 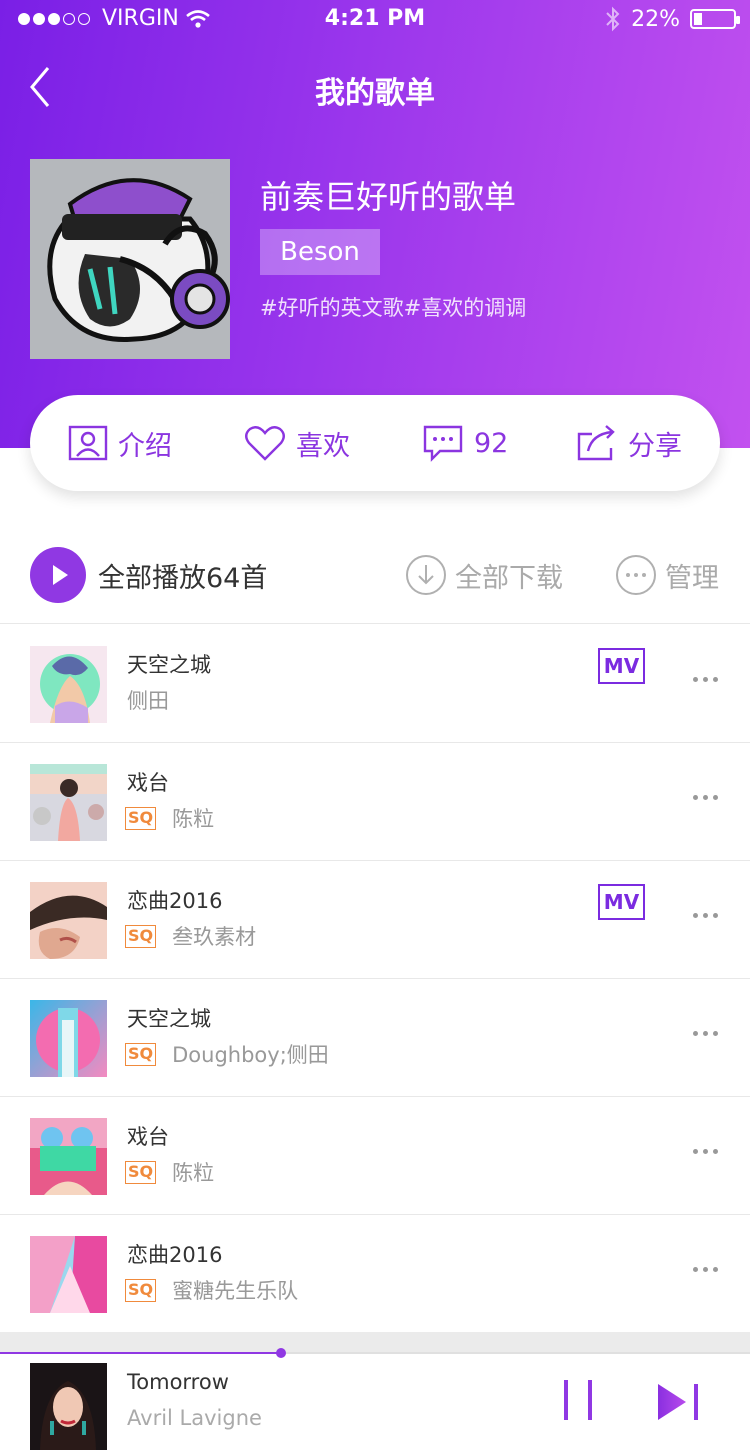 What do you see at coordinates (183, 578) in the screenshot?
I see `play-all-label: 全部播放64首` at bounding box center [183, 578].